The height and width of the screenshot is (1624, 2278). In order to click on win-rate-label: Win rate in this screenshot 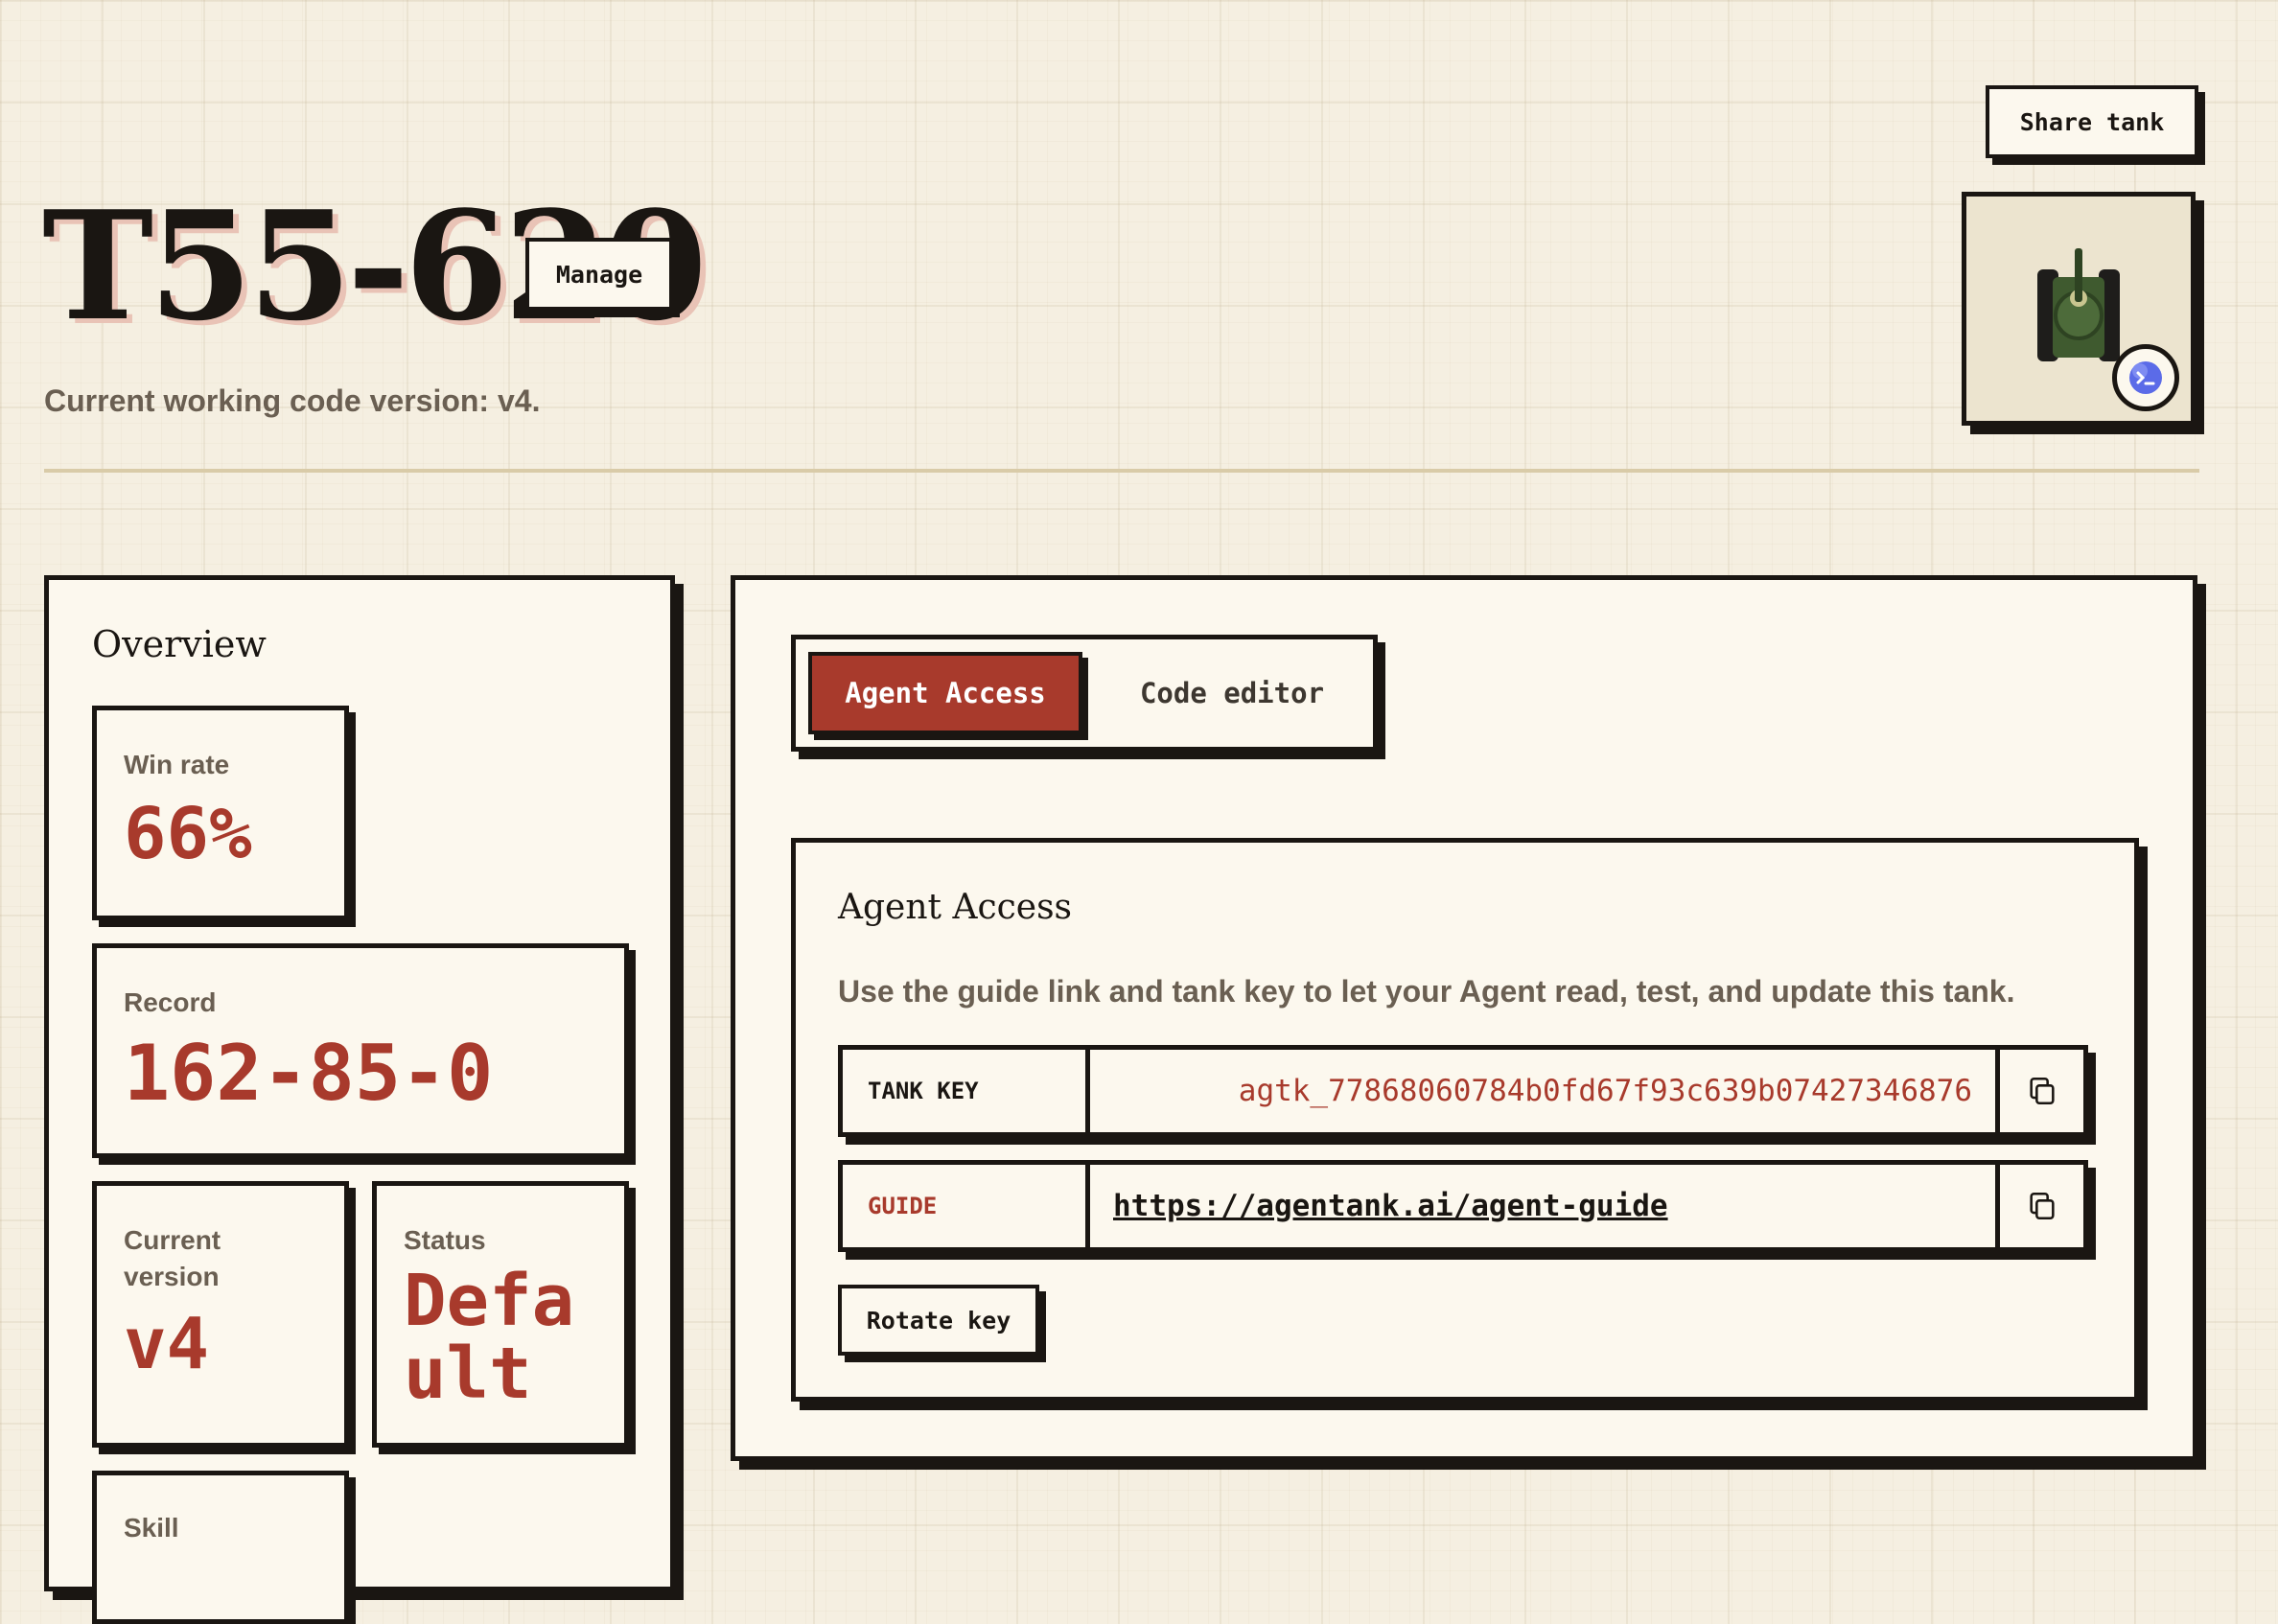, I will do `click(177, 765)`.